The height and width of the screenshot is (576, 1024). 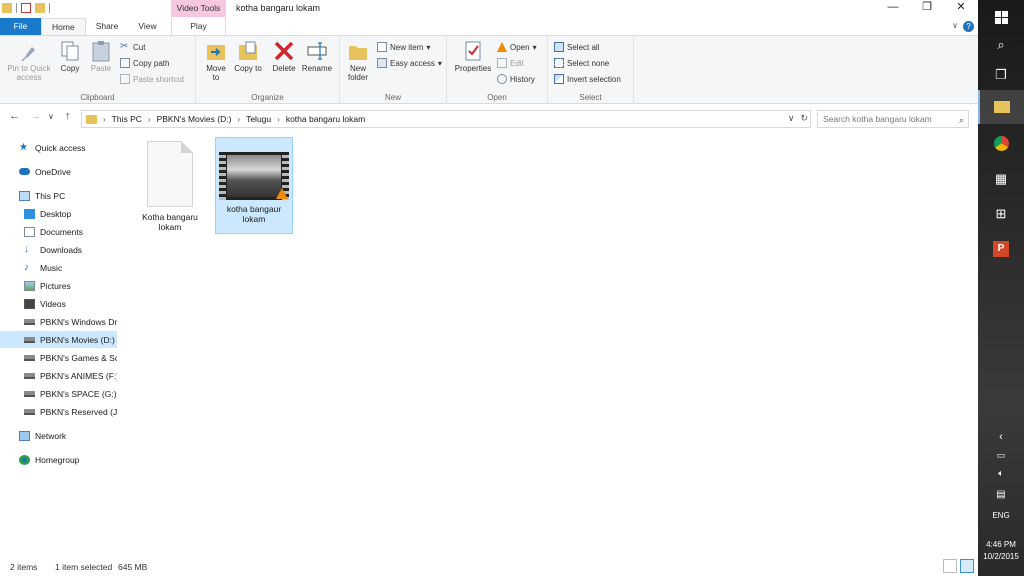 What do you see at coordinates (132, 47) in the screenshot?
I see `cut-button: ✂ Cut` at bounding box center [132, 47].